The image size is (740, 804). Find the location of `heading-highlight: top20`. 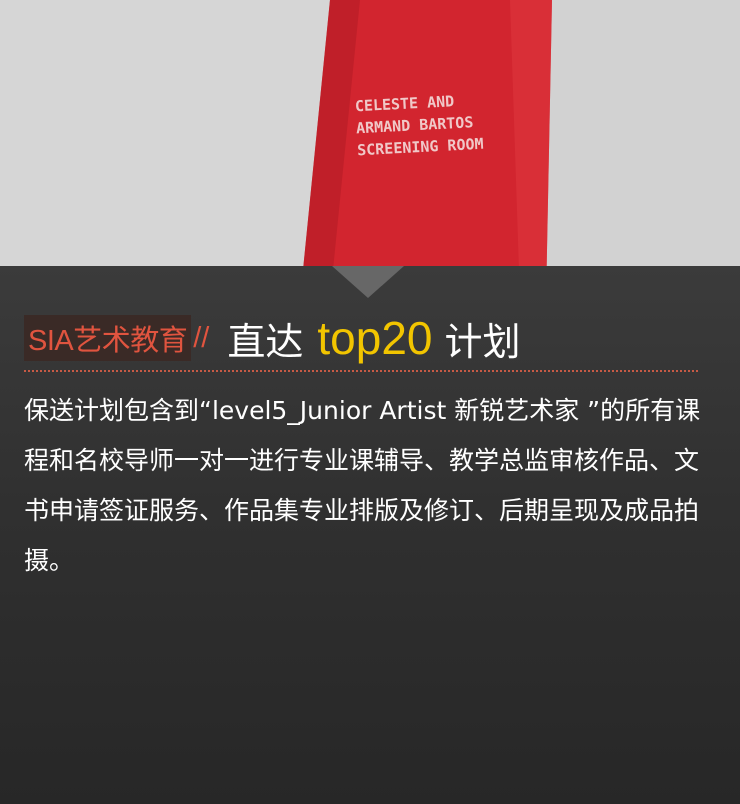

heading-highlight: top20 is located at coordinates (375, 338).